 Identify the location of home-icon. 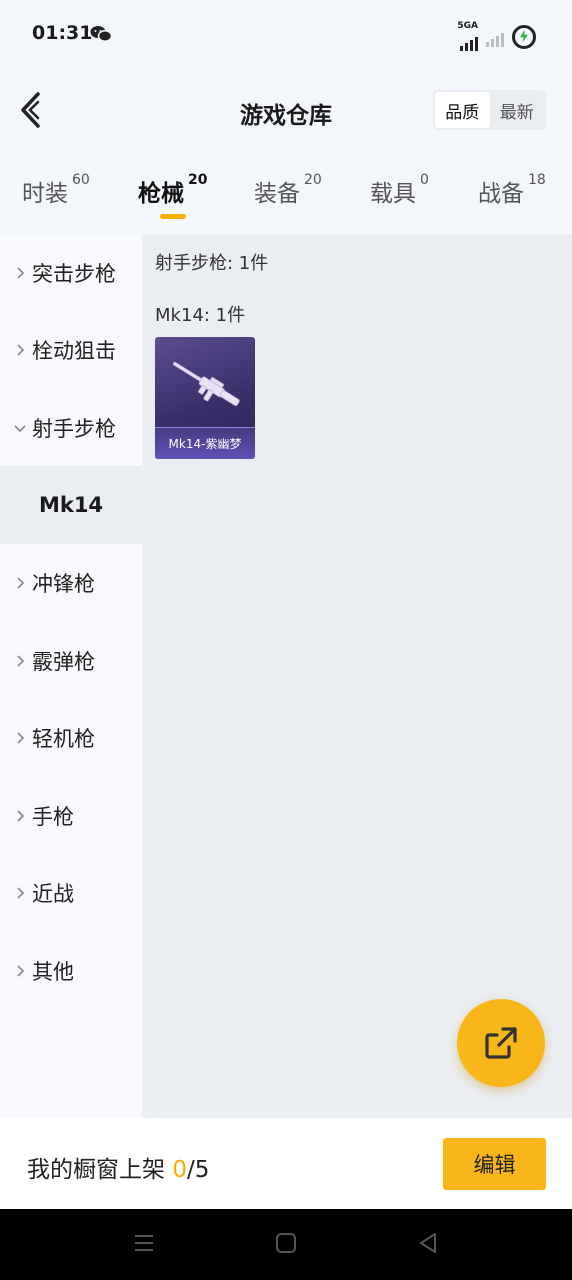
(286, 1243).